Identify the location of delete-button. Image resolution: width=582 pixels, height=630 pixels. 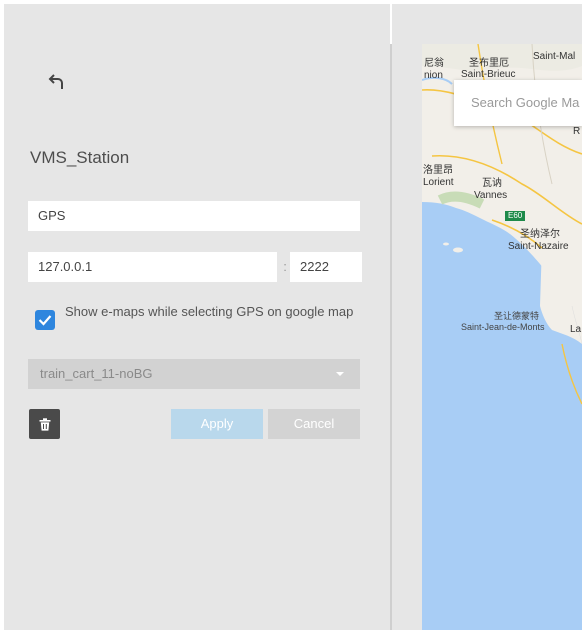
(44, 424).